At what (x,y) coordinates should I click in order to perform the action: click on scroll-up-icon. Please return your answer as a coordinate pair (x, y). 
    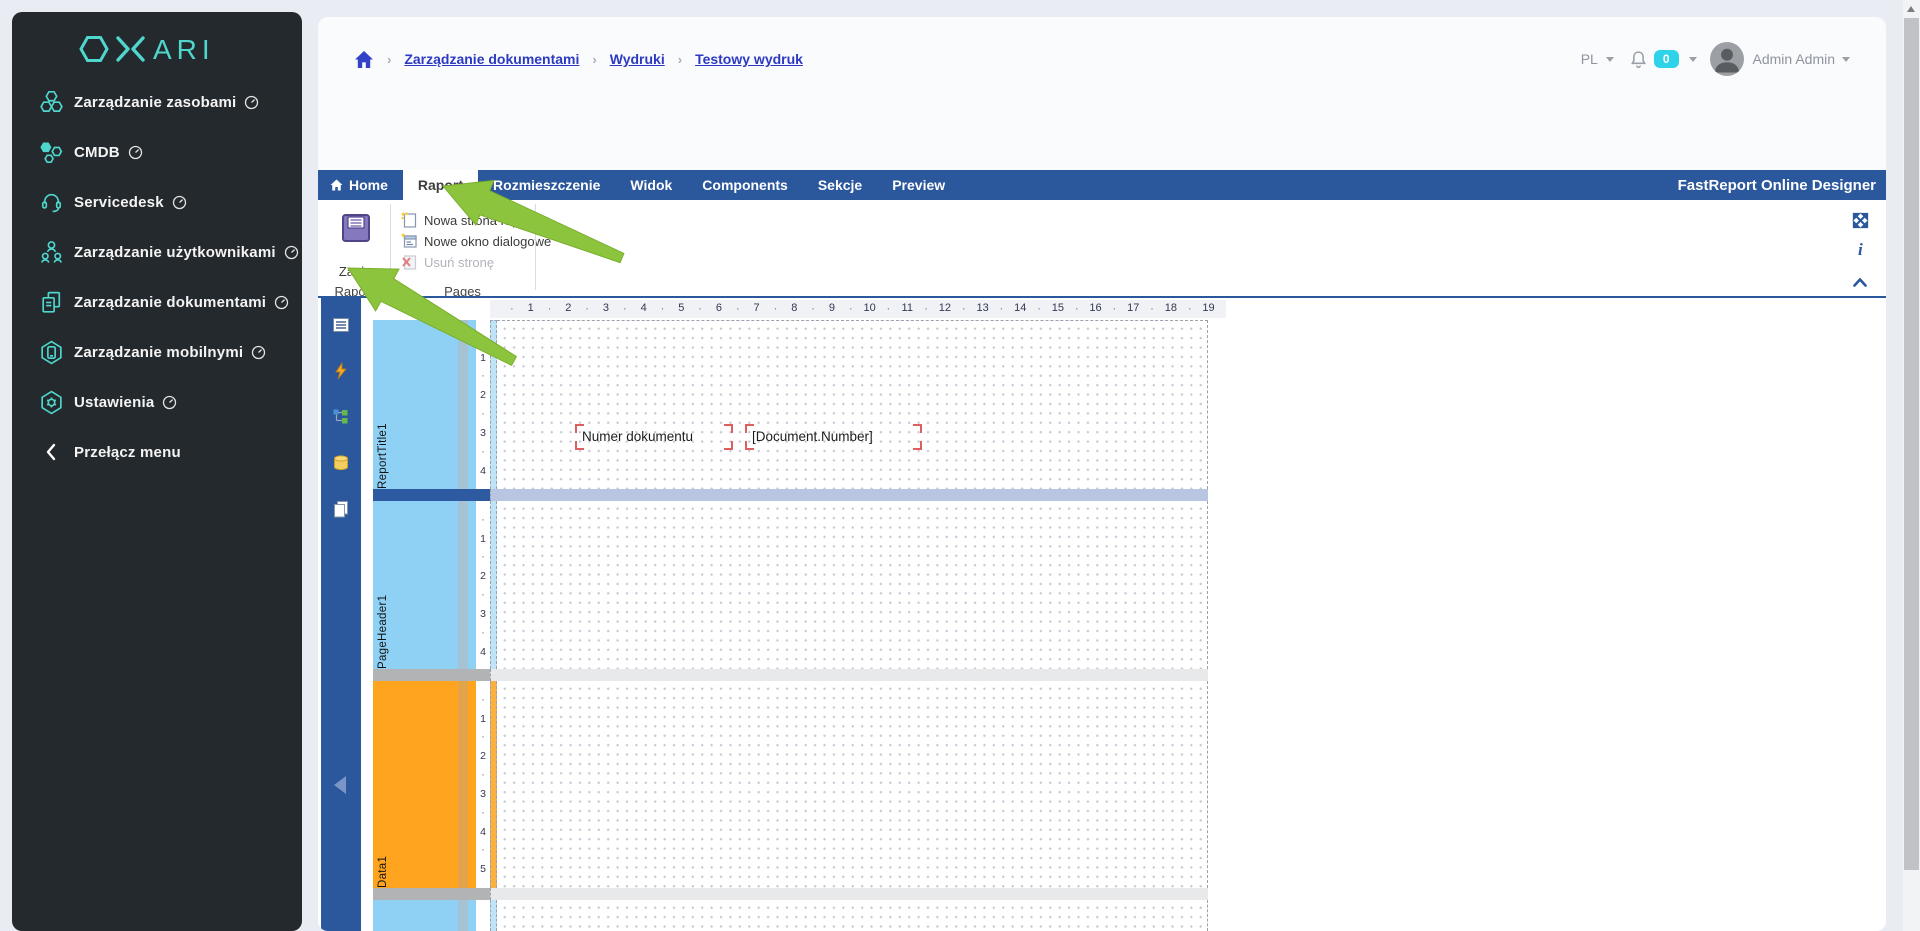
    Looking at the image, I should click on (1911, 9).